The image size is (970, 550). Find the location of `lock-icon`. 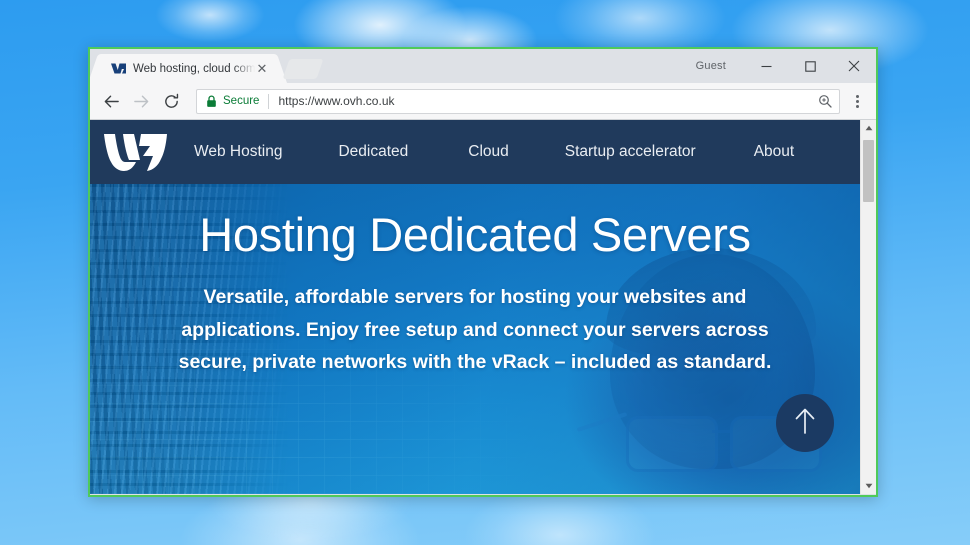

lock-icon is located at coordinates (211, 101).